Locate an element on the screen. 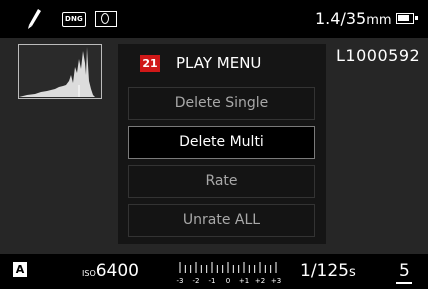 This screenshot has height=289, width=428. iso-value: 6400 is located at coordinates (117, 271).